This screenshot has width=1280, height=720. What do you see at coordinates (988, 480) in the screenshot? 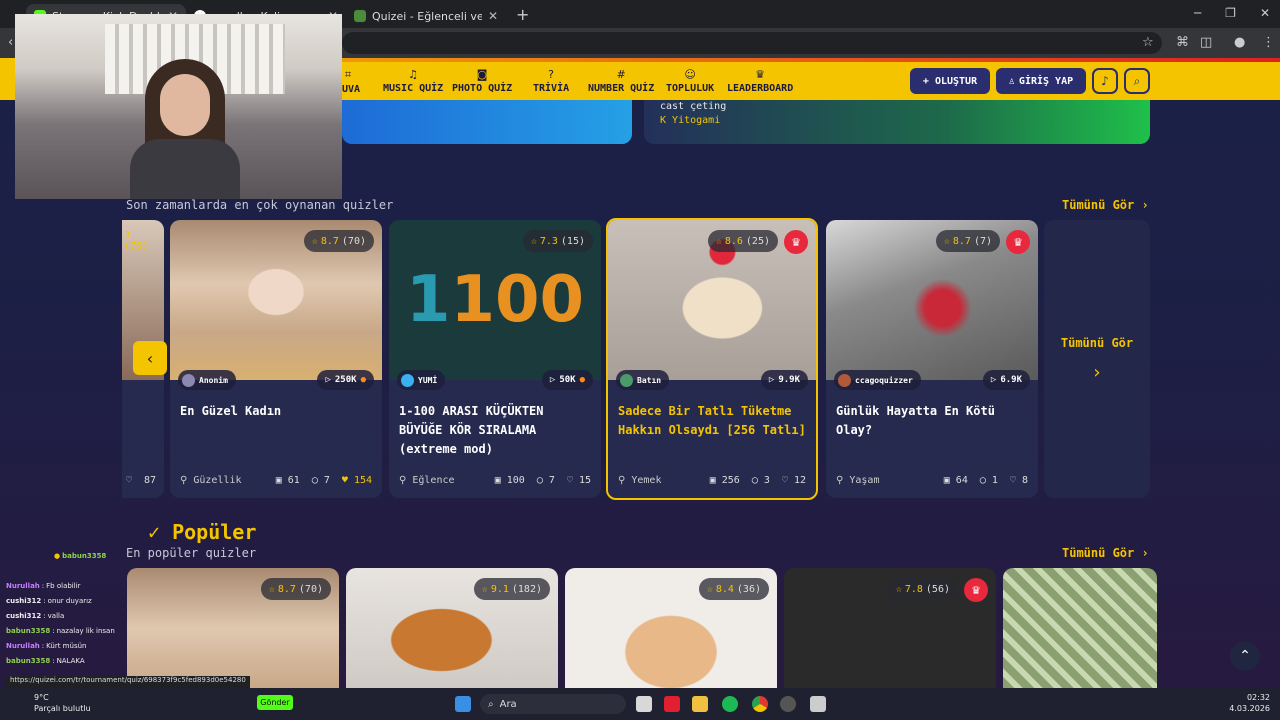
I see `comments-count: ◯ 1` at bounding box center [988, 480].